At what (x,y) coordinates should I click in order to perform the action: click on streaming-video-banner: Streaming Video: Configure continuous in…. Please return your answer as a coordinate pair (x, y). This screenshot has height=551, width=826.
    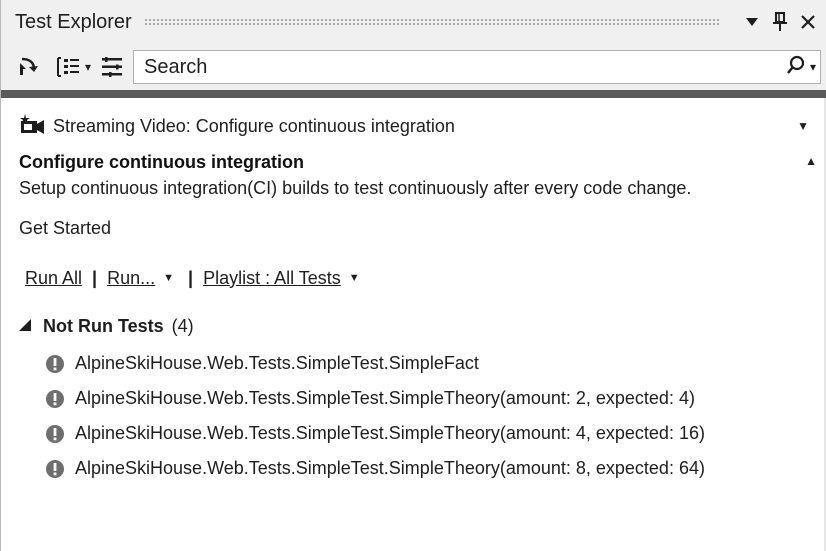
    Looking at the image, I should click on (419, 126).